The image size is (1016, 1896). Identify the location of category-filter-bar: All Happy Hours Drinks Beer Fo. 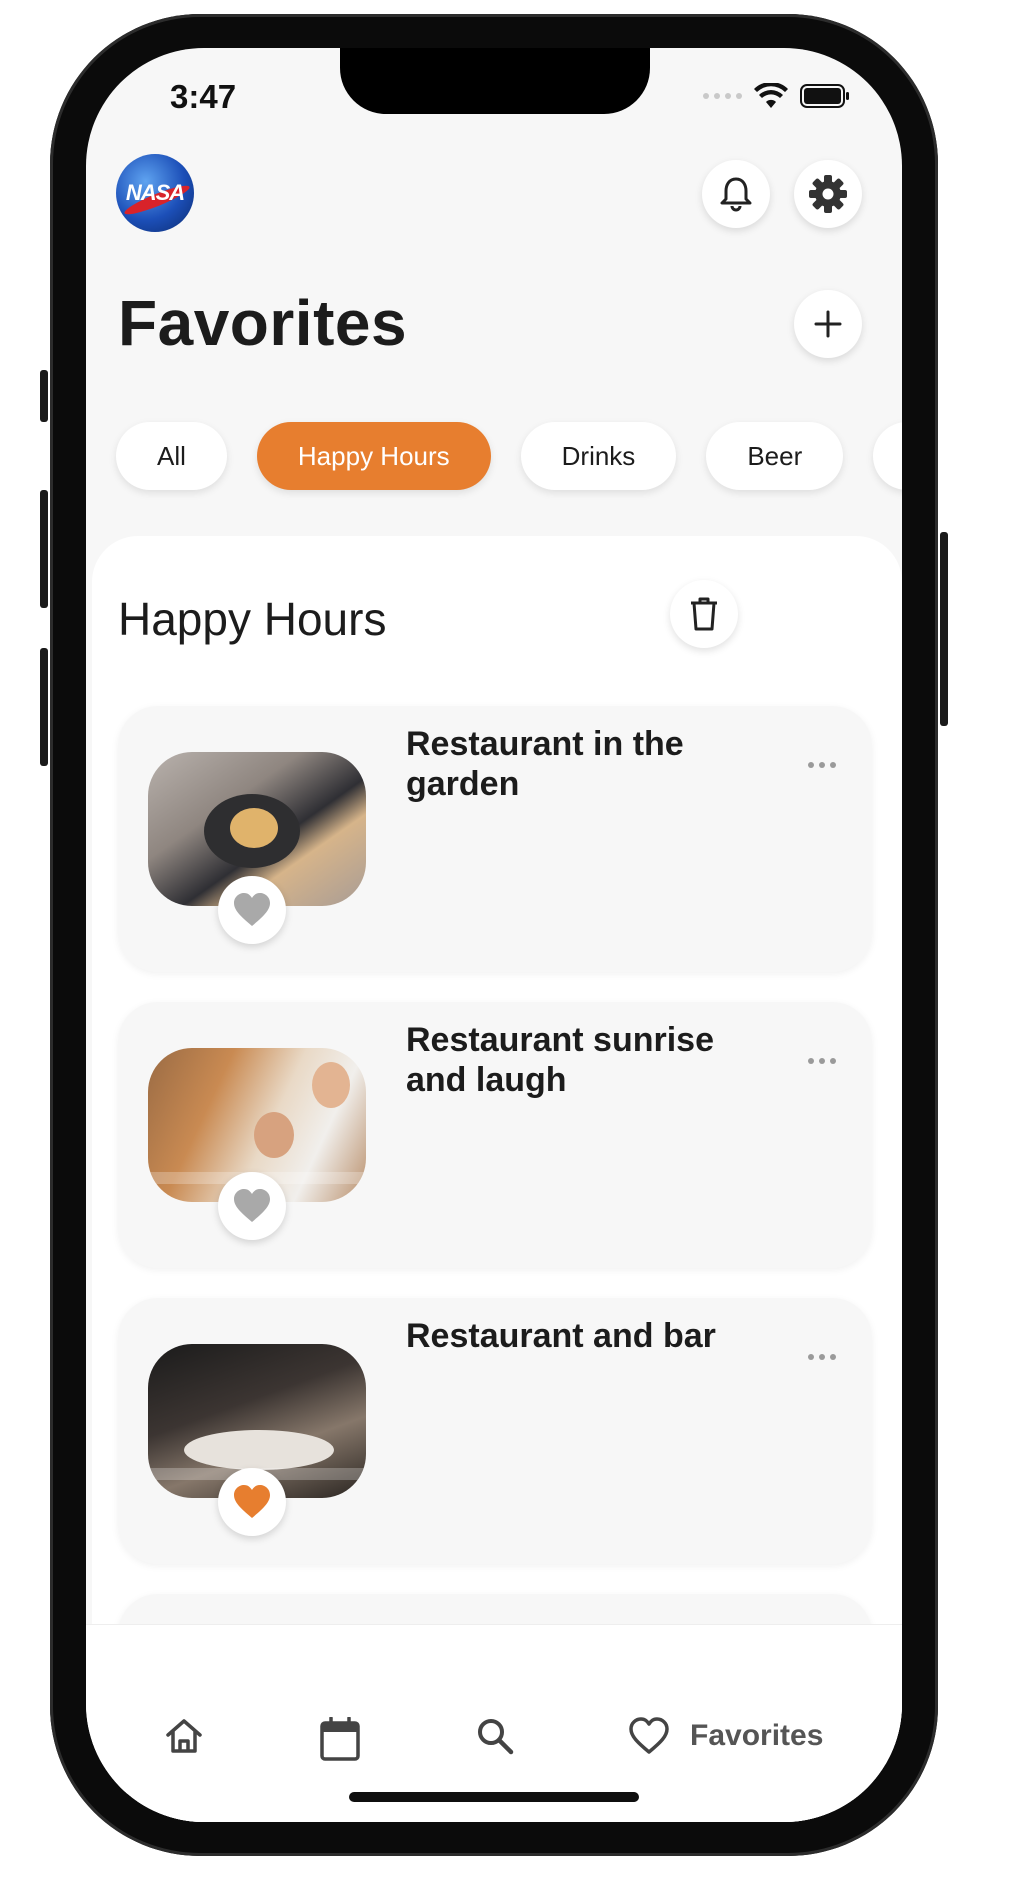
(509, 456).